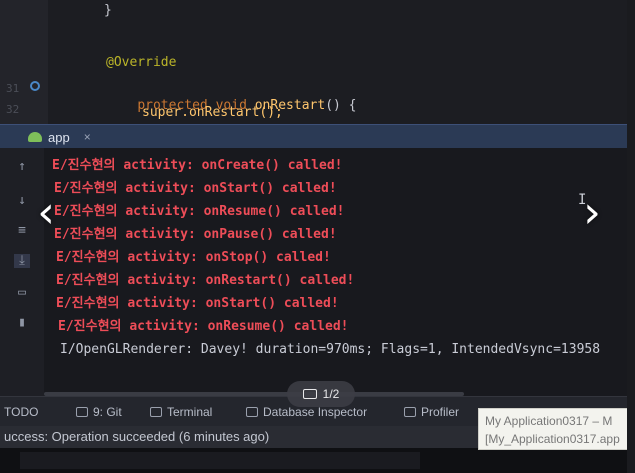 Image resolution: width=635 pixels, height=473 pixels. Describe the element at coordinates (22, 323) in the screenshot. I see `clear-all-icon: ▮` at that location.